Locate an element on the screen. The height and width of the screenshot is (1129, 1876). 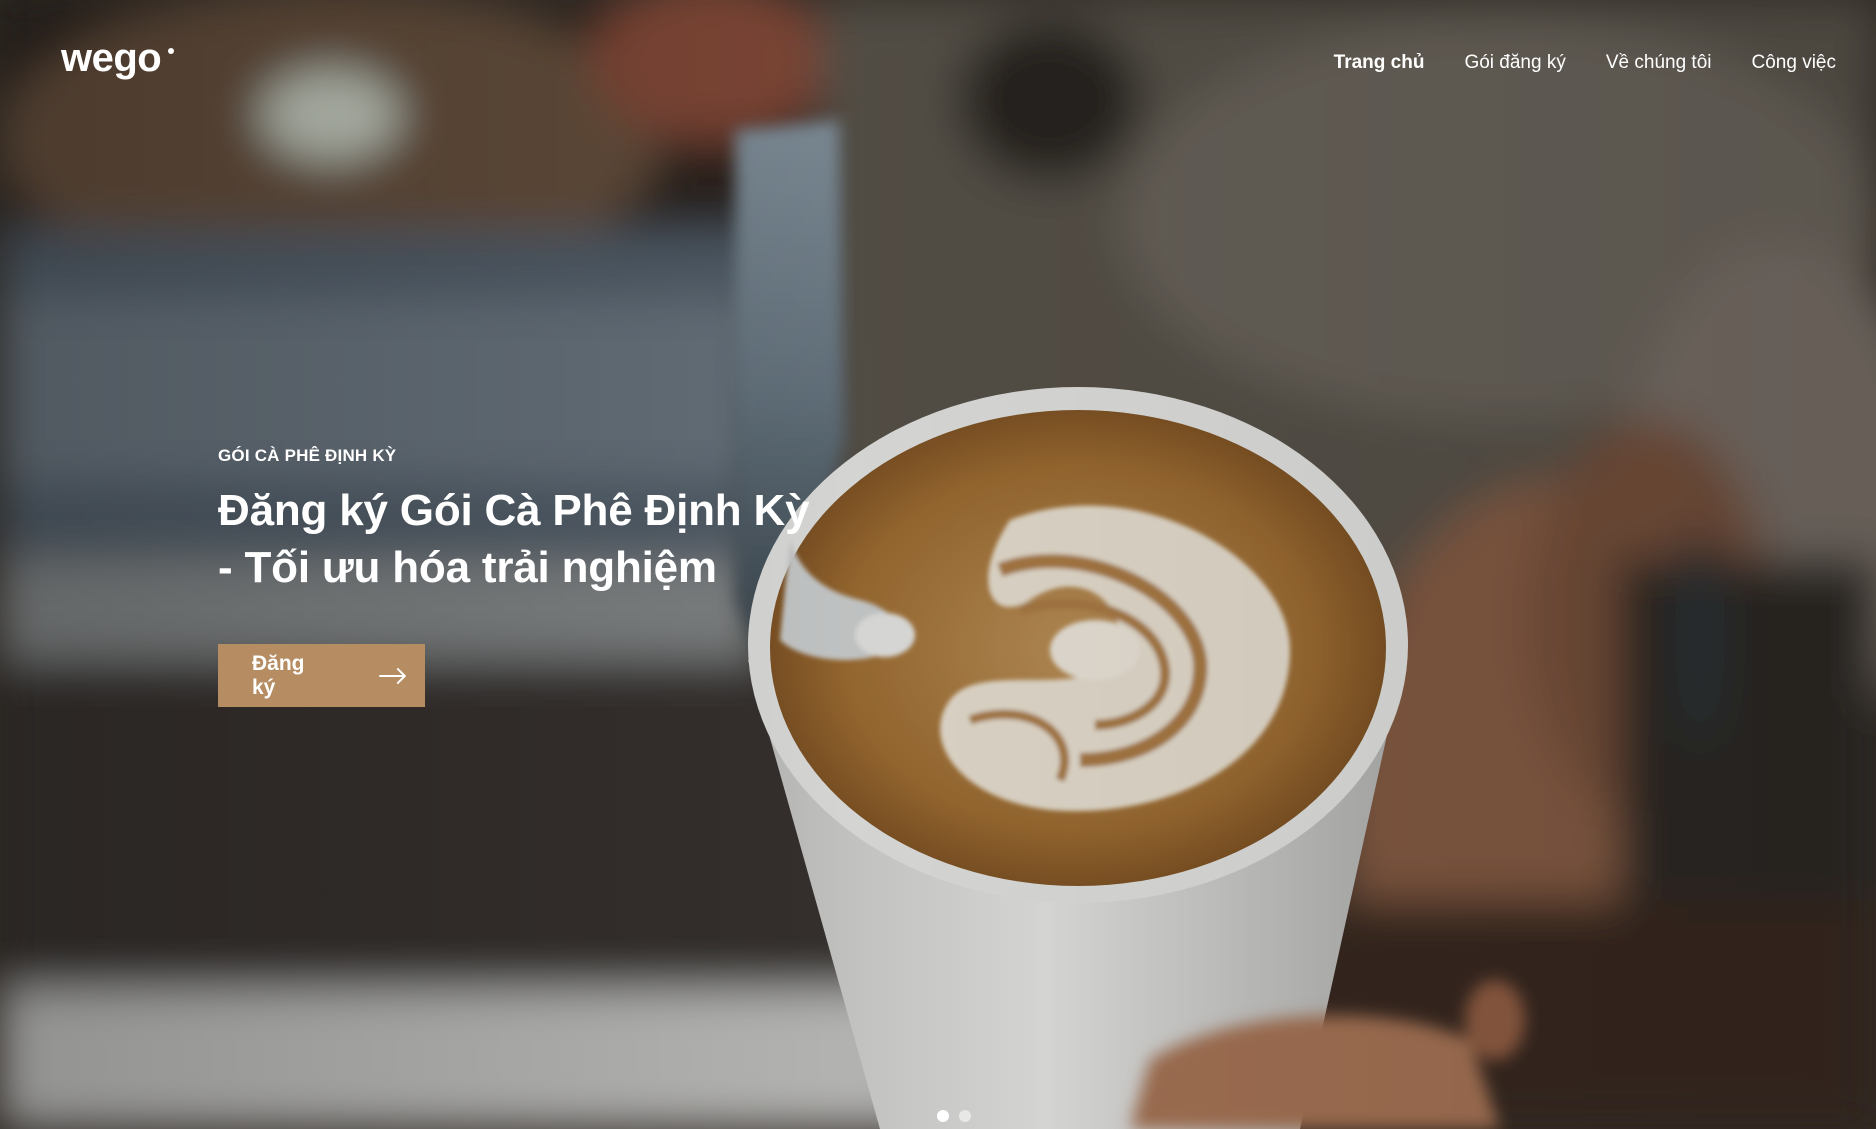
slider-pagination is located at coordinates (954, 1116).